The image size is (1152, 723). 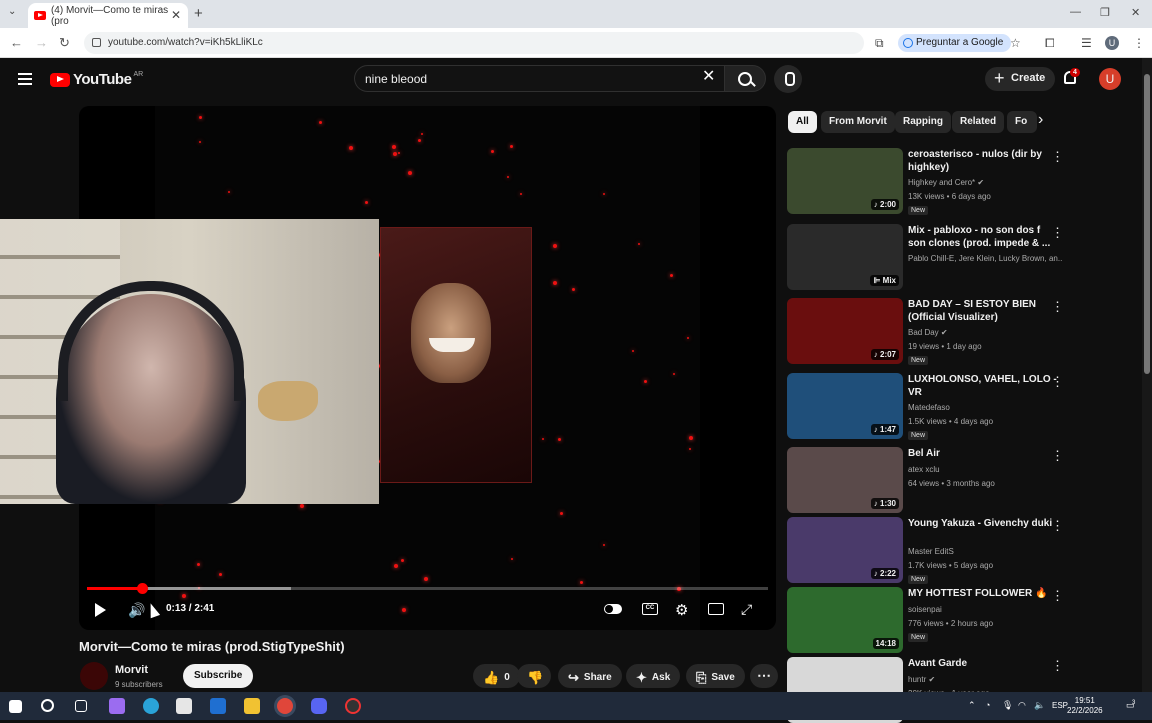 I want to click on extensions-icon: ⧠, so click(x=1050, y=43).